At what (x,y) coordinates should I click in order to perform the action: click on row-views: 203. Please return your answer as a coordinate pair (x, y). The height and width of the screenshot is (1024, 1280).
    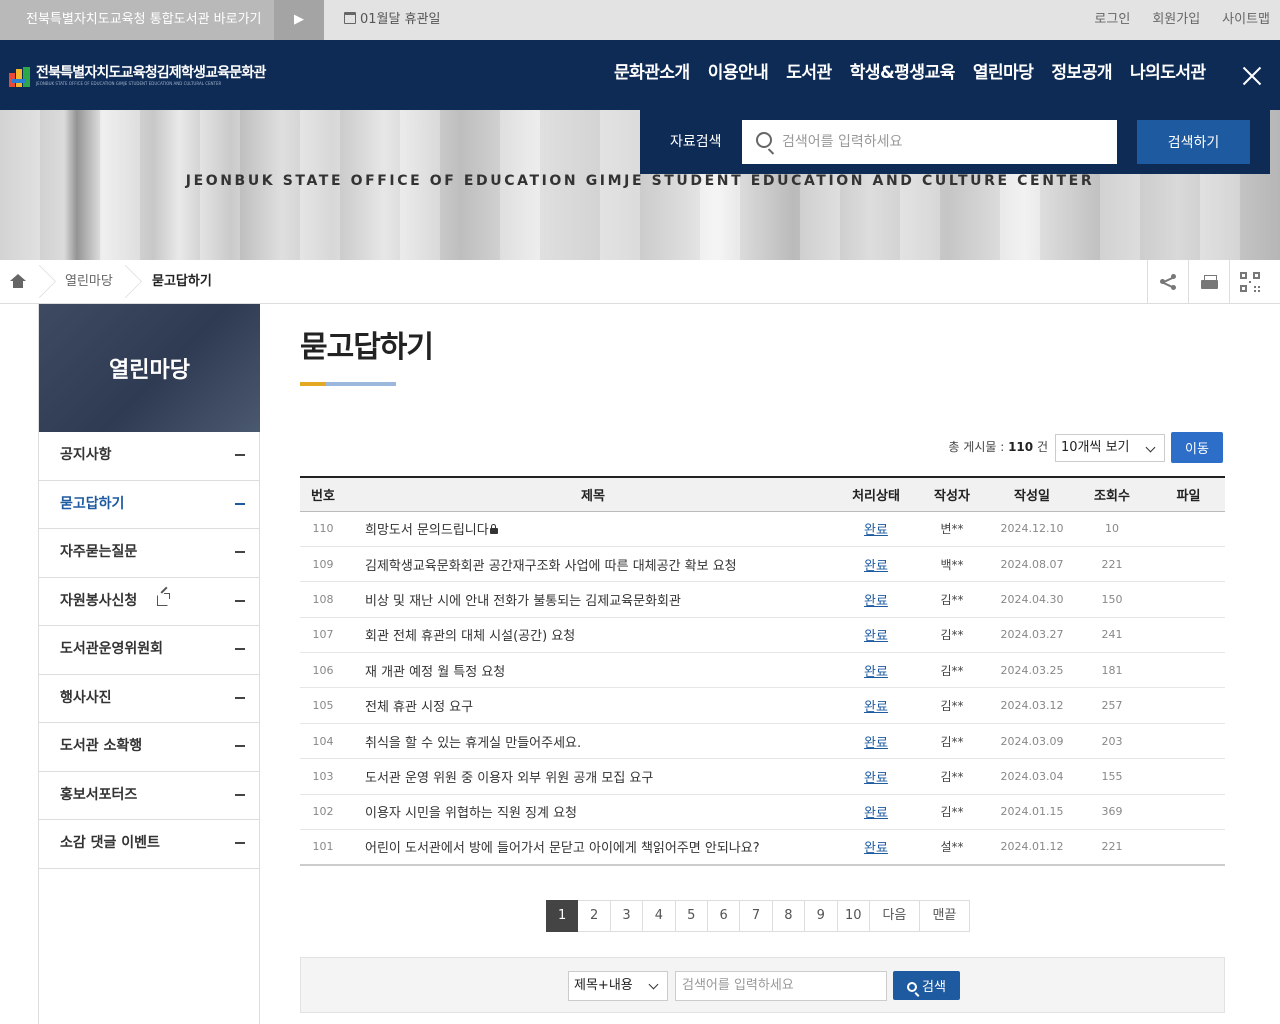
    Looking at the image, I should click on (1112, 741).